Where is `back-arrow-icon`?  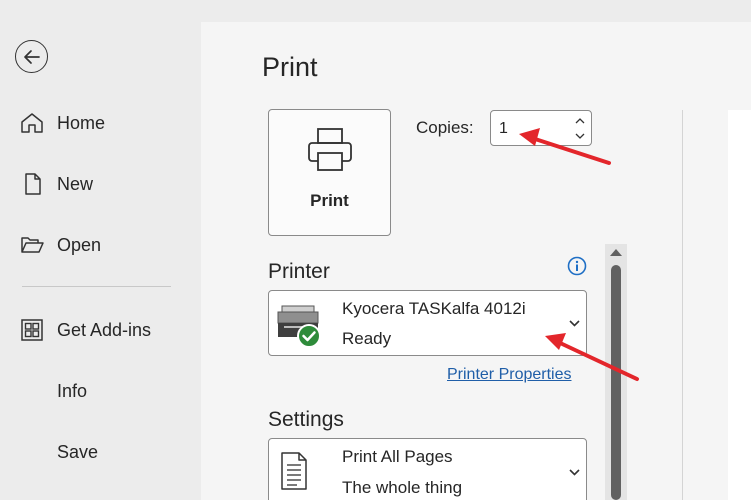
back-arrow-icon is located at coordinates (31, 56).